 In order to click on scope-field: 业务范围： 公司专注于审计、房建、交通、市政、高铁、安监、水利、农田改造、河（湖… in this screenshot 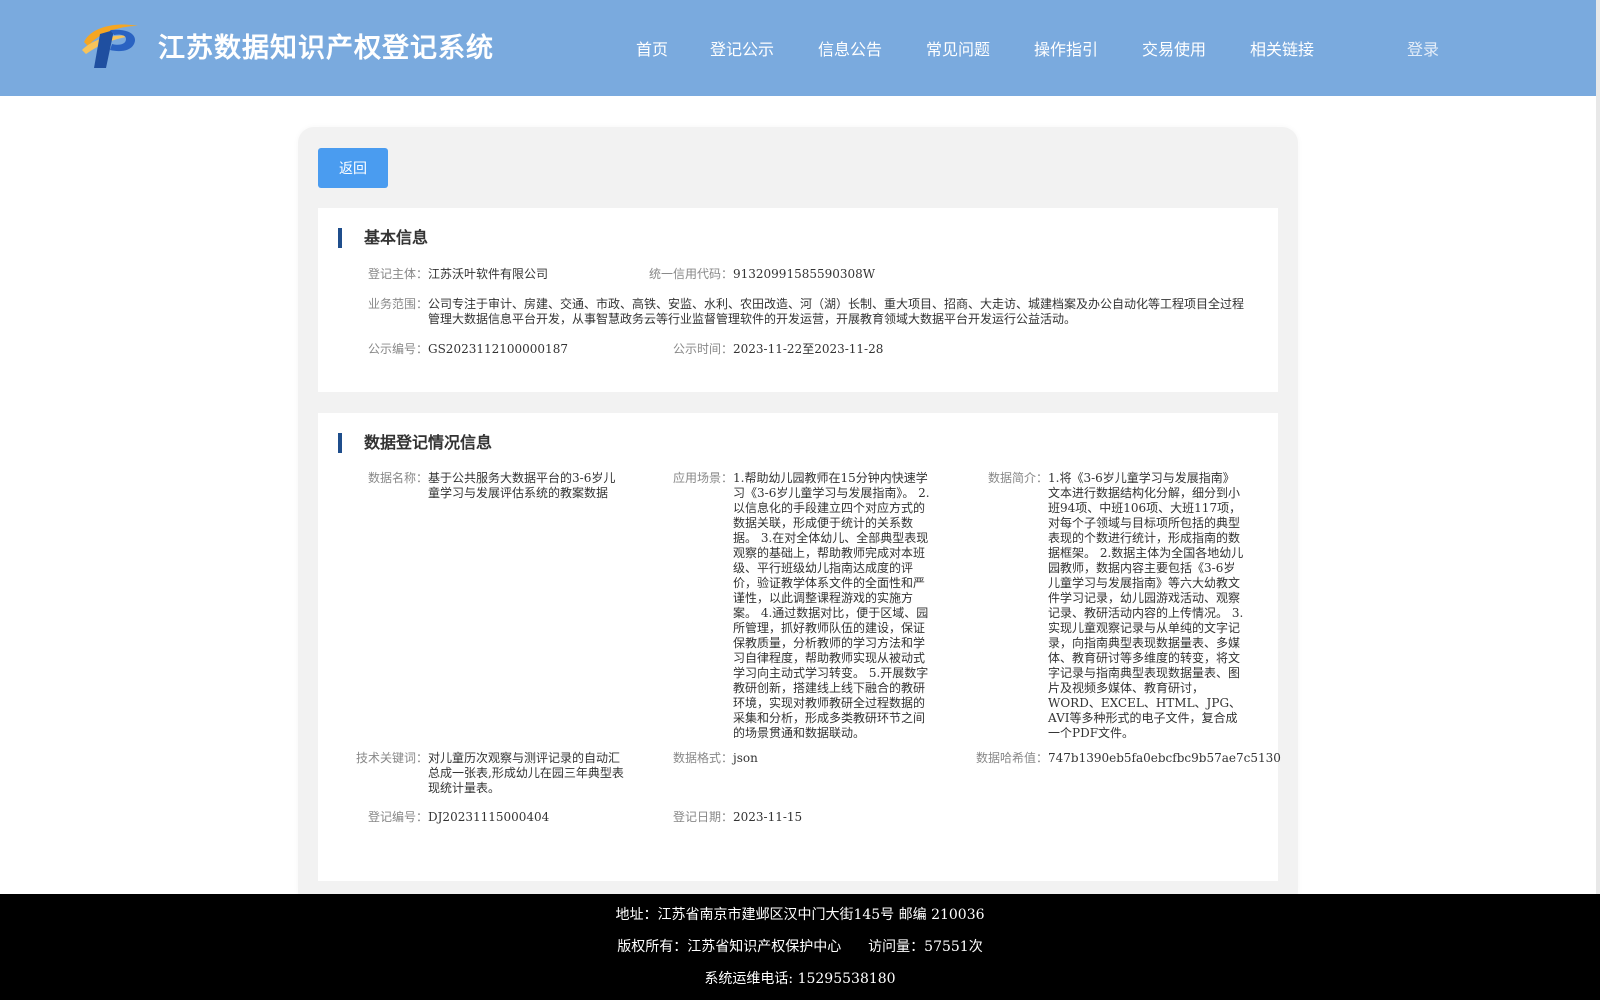, I will do `click(798, 313)`.